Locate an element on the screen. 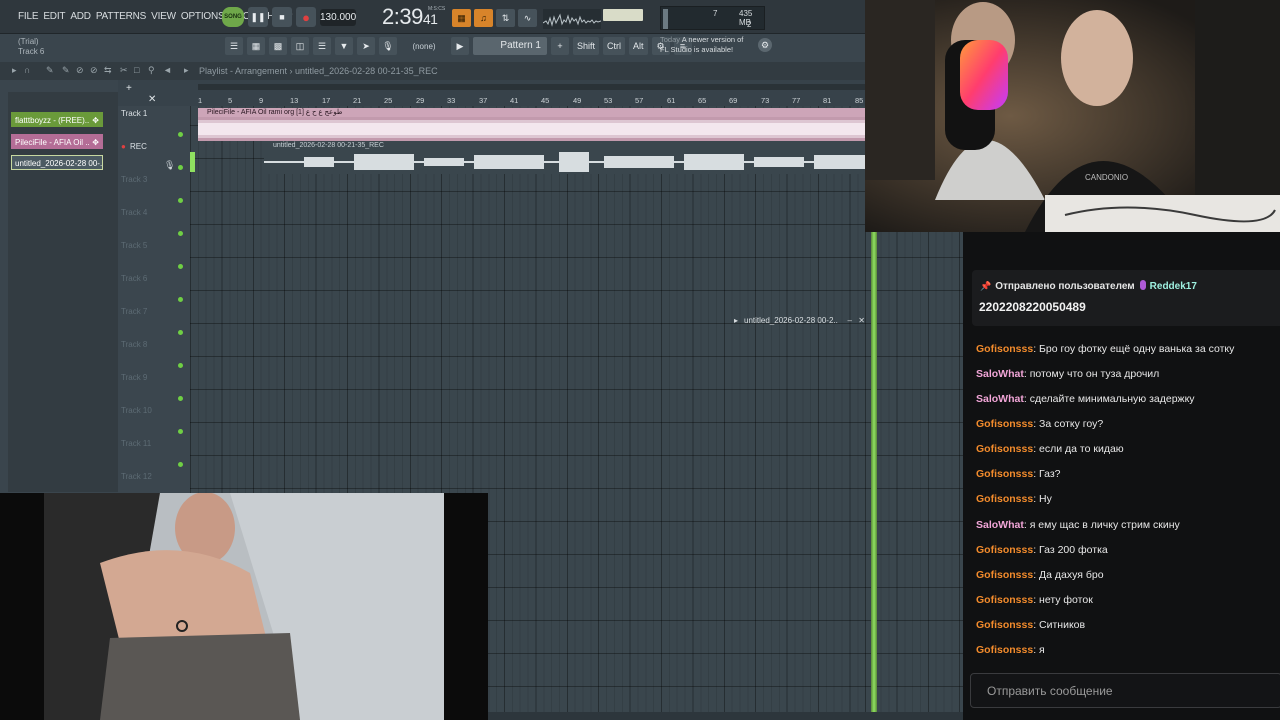  track-name: Track 4 is located at coordinates (134, 212).